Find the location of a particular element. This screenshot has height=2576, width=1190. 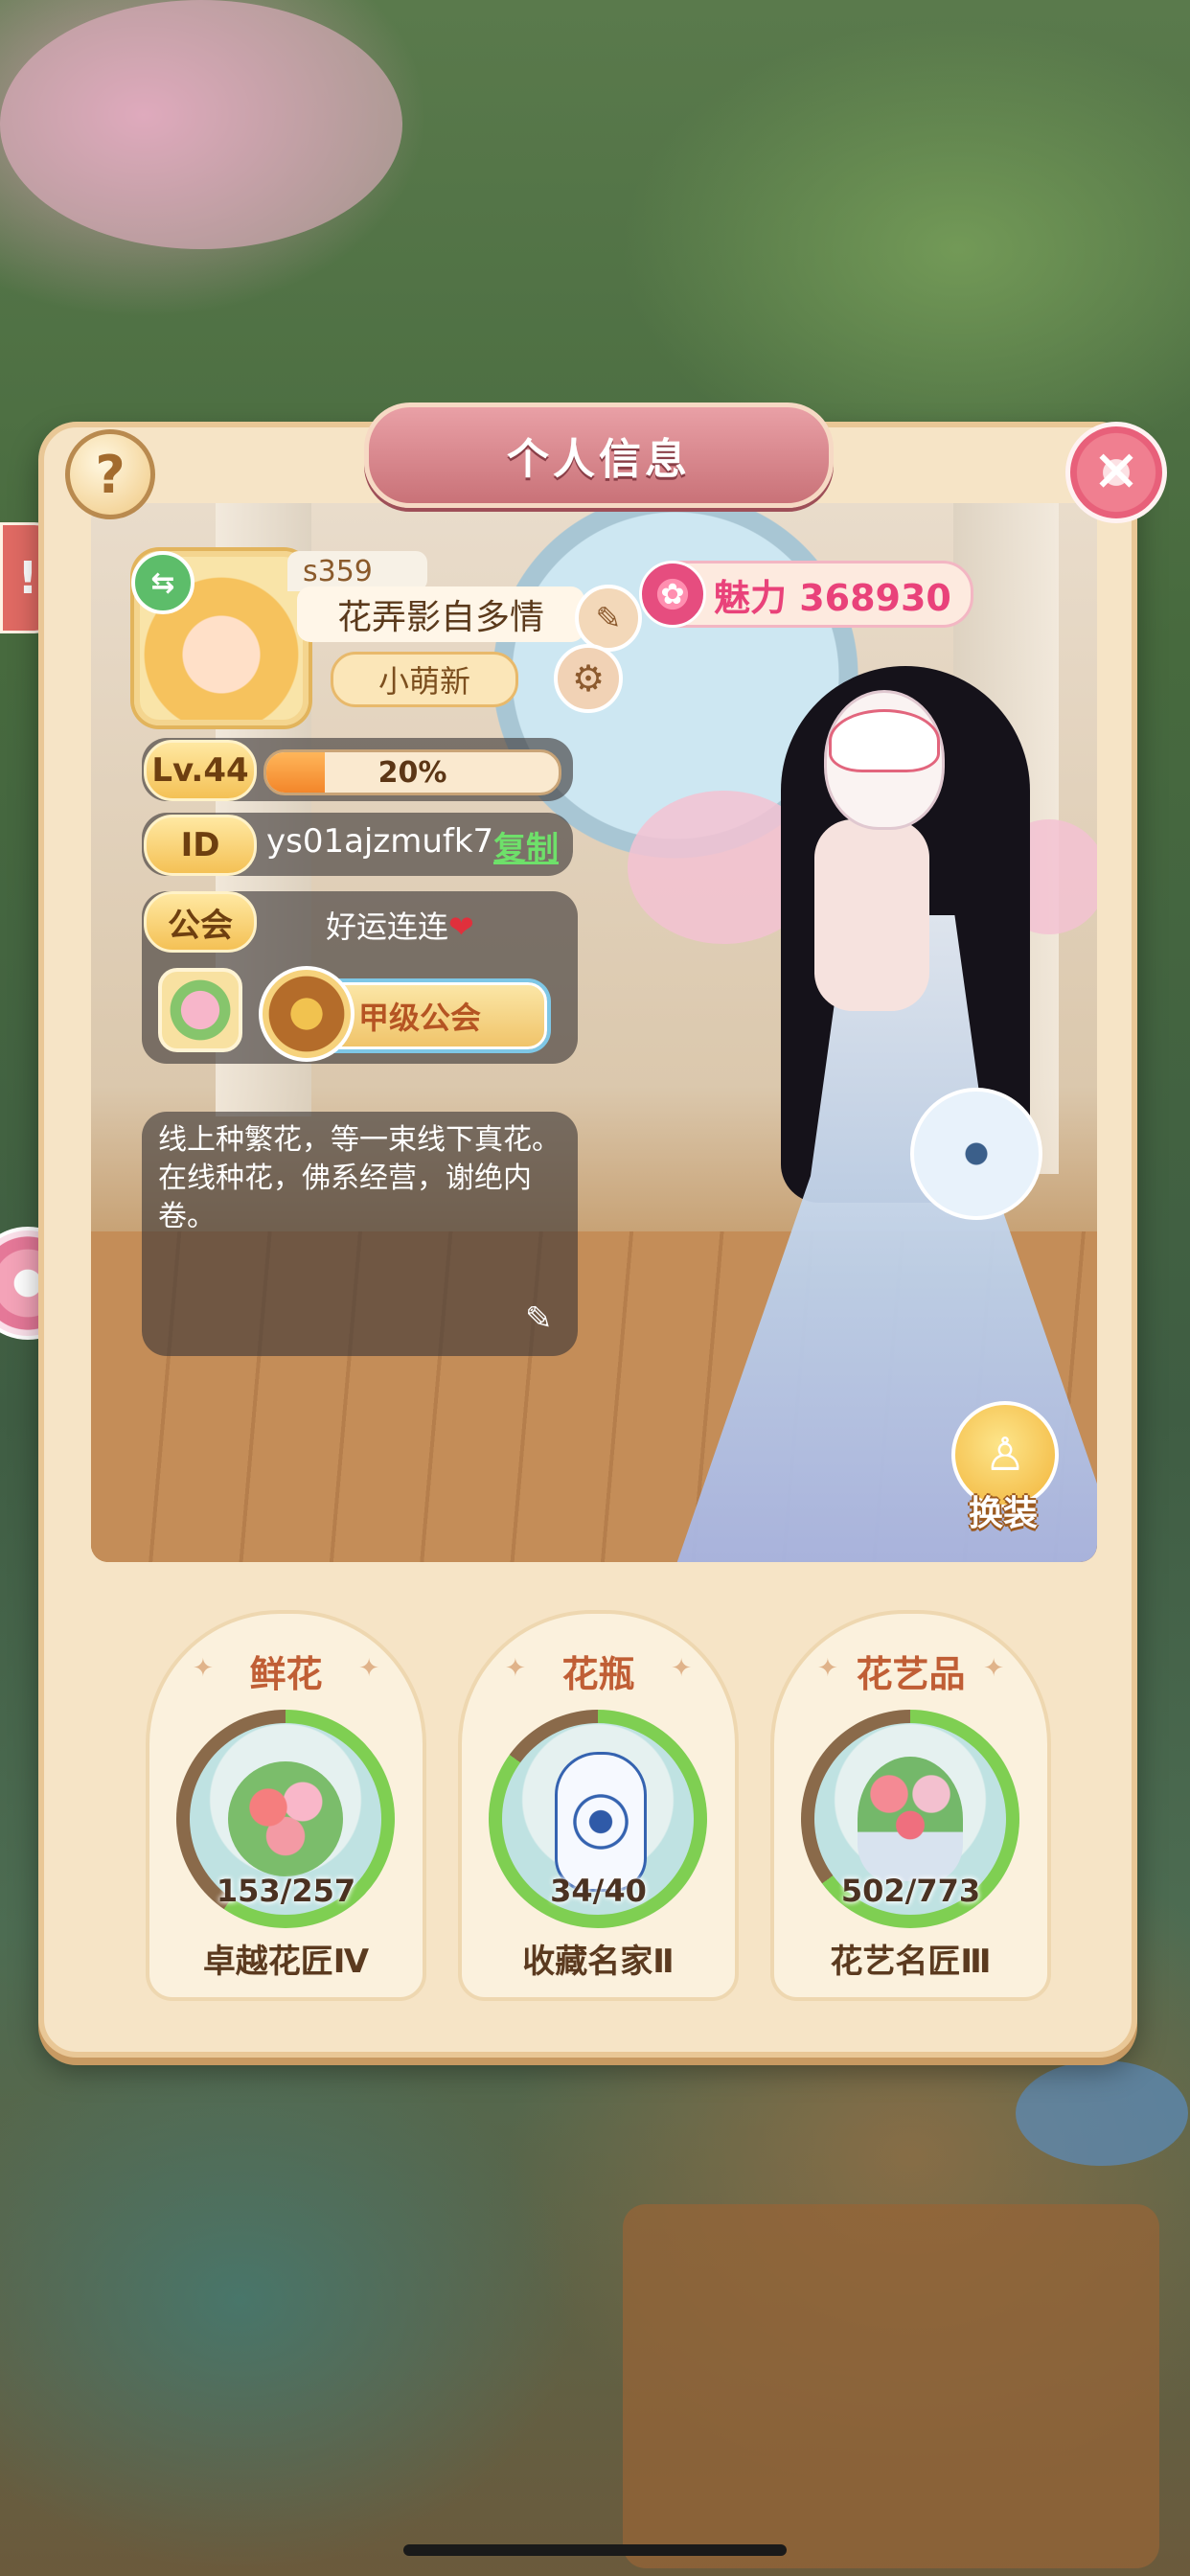

character-torso is located at coordinates (872, 915).